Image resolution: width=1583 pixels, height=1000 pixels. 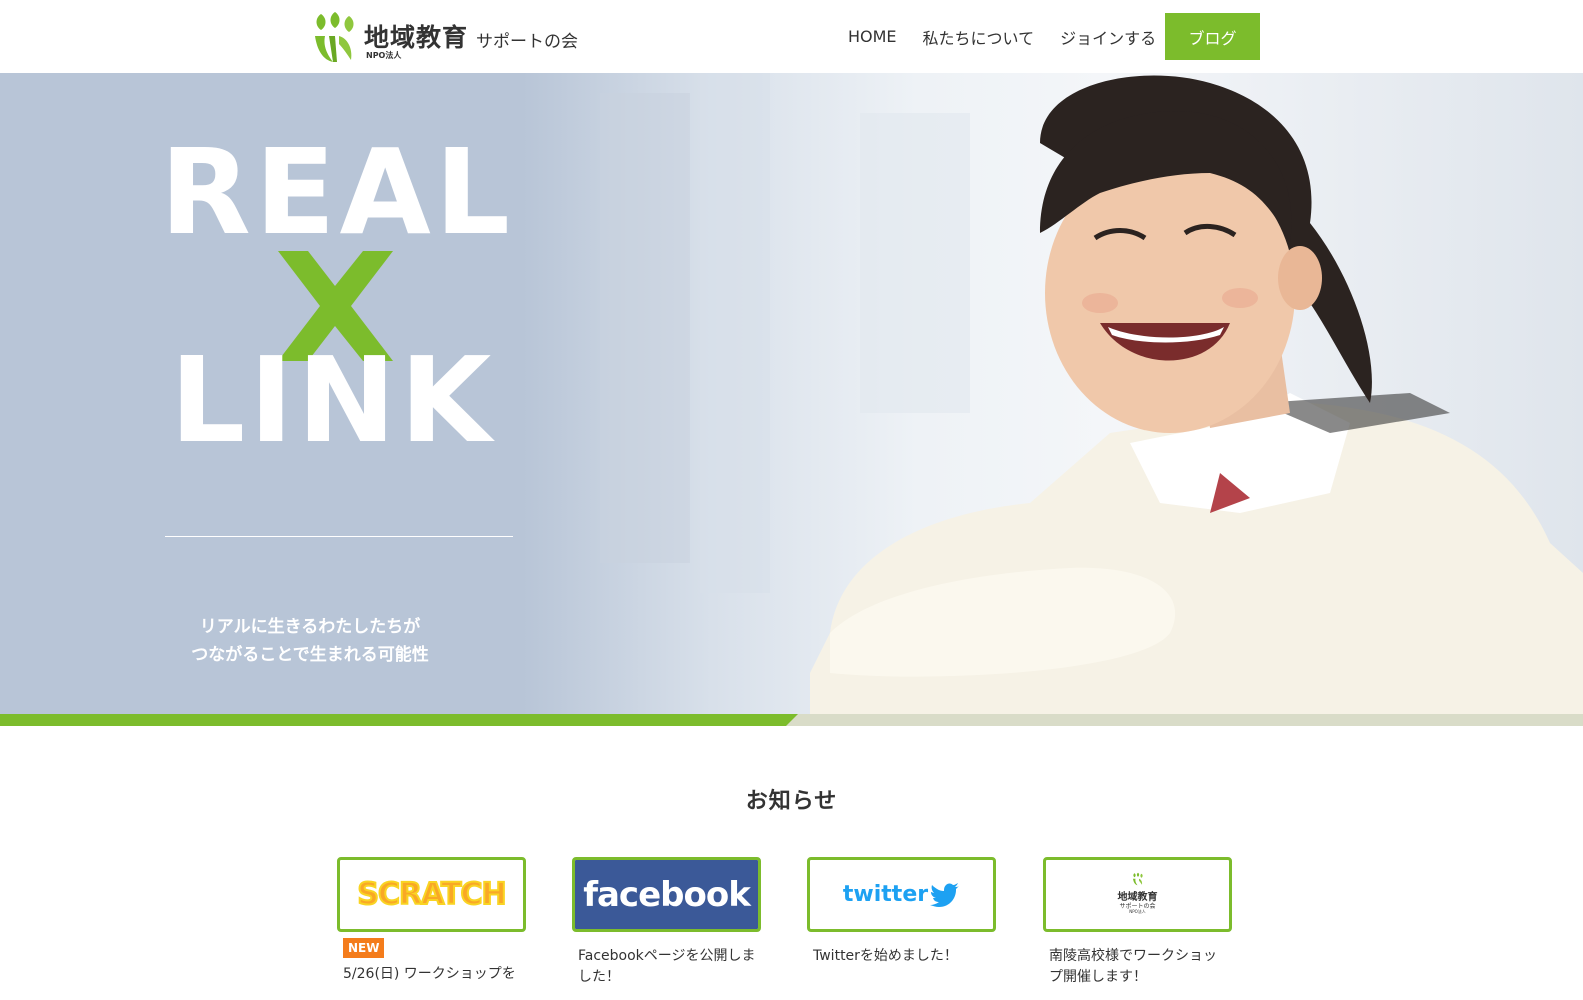 I want to click on org-logo-small-npo: NPO法人, so click(x=1137, y=911).